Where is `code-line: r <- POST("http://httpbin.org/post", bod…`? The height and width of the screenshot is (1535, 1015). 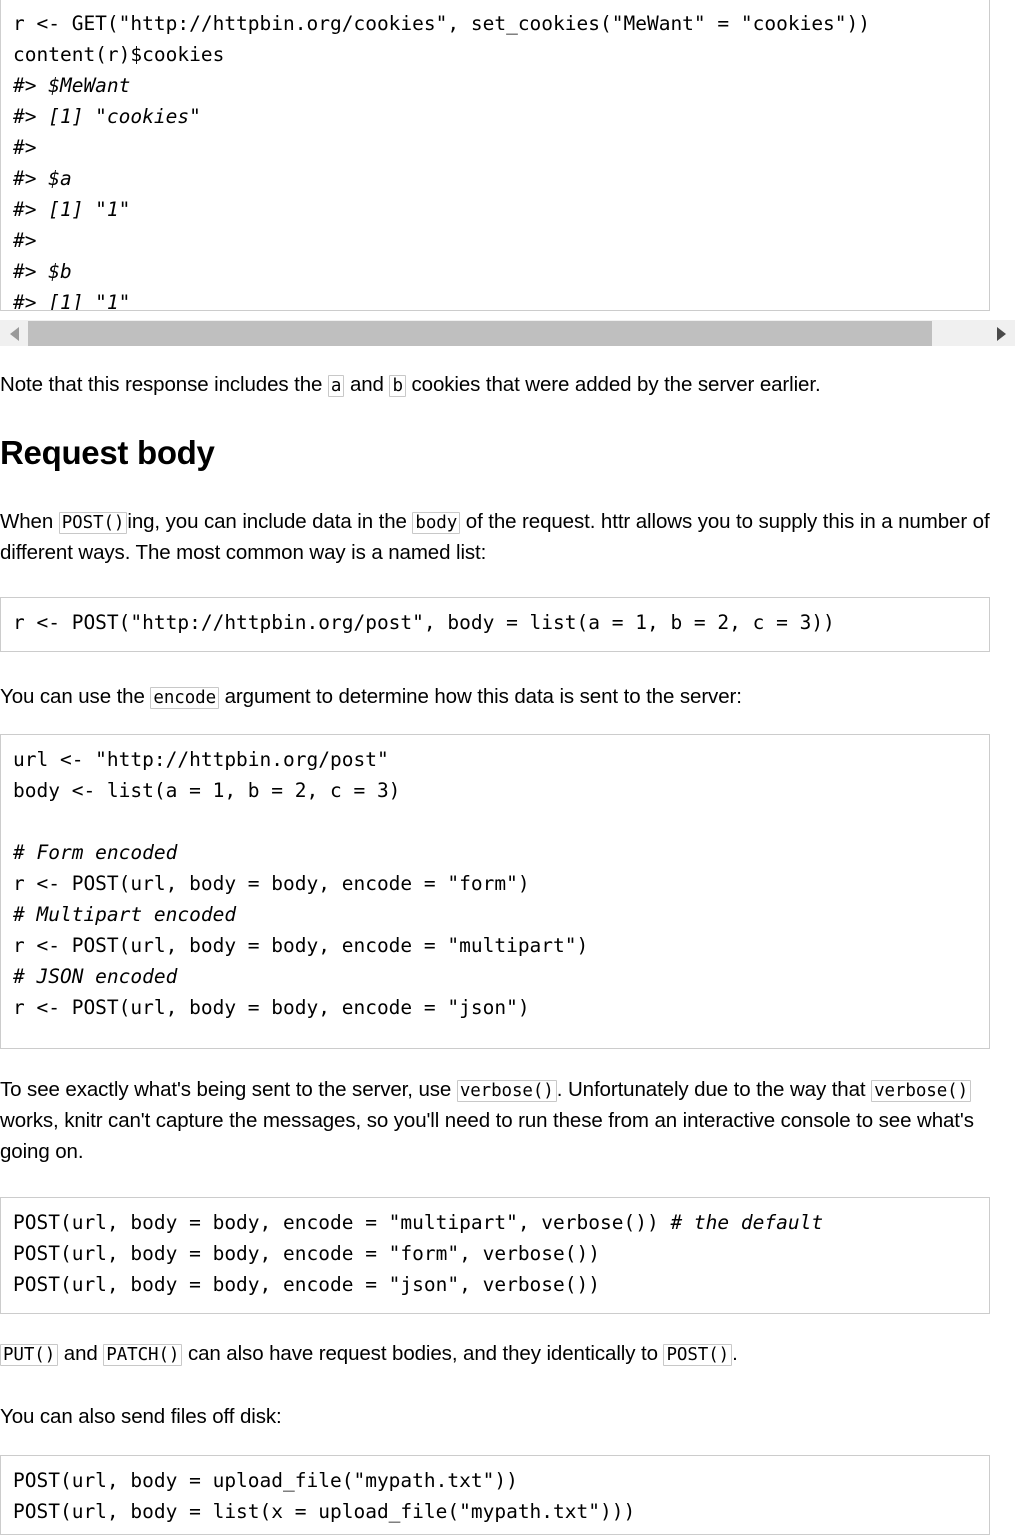
code-line: r <- POST("http://httpbin.org/post", bod… is located at coordinates (424, 622).